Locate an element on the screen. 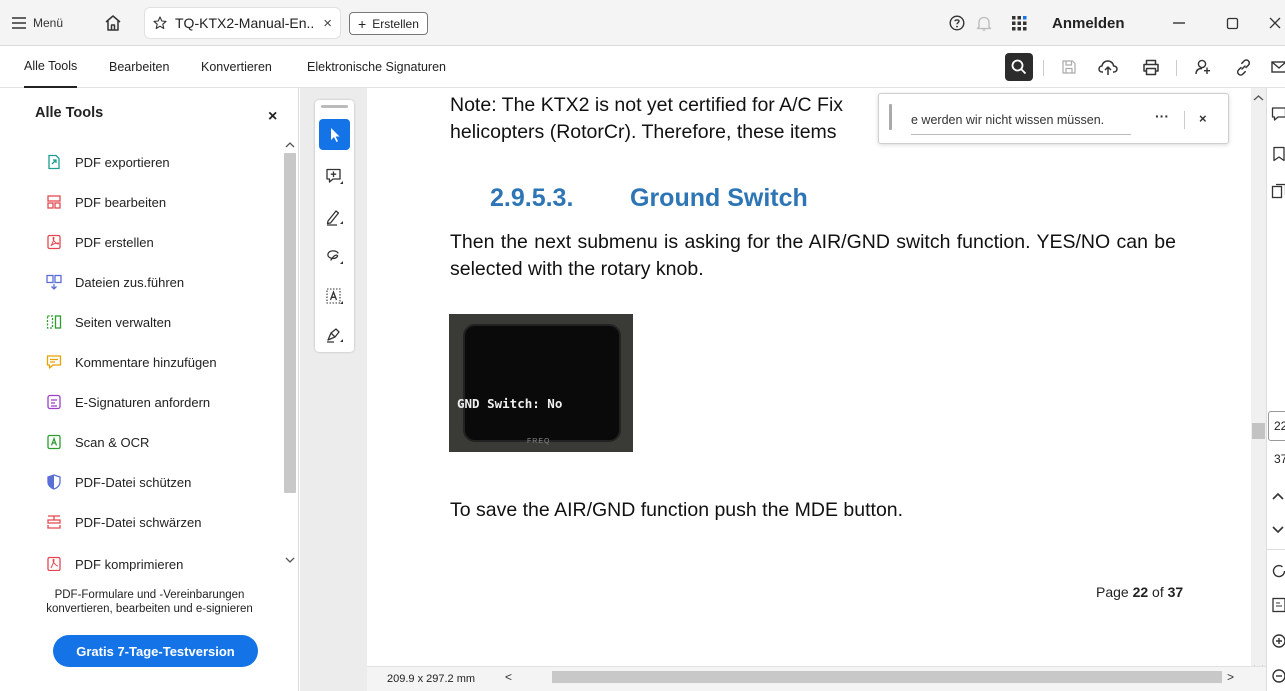 Image resolution: width=1285 pixels, height=691 pixels. scroll-left-icon: < is located at coordinates (508, 677).